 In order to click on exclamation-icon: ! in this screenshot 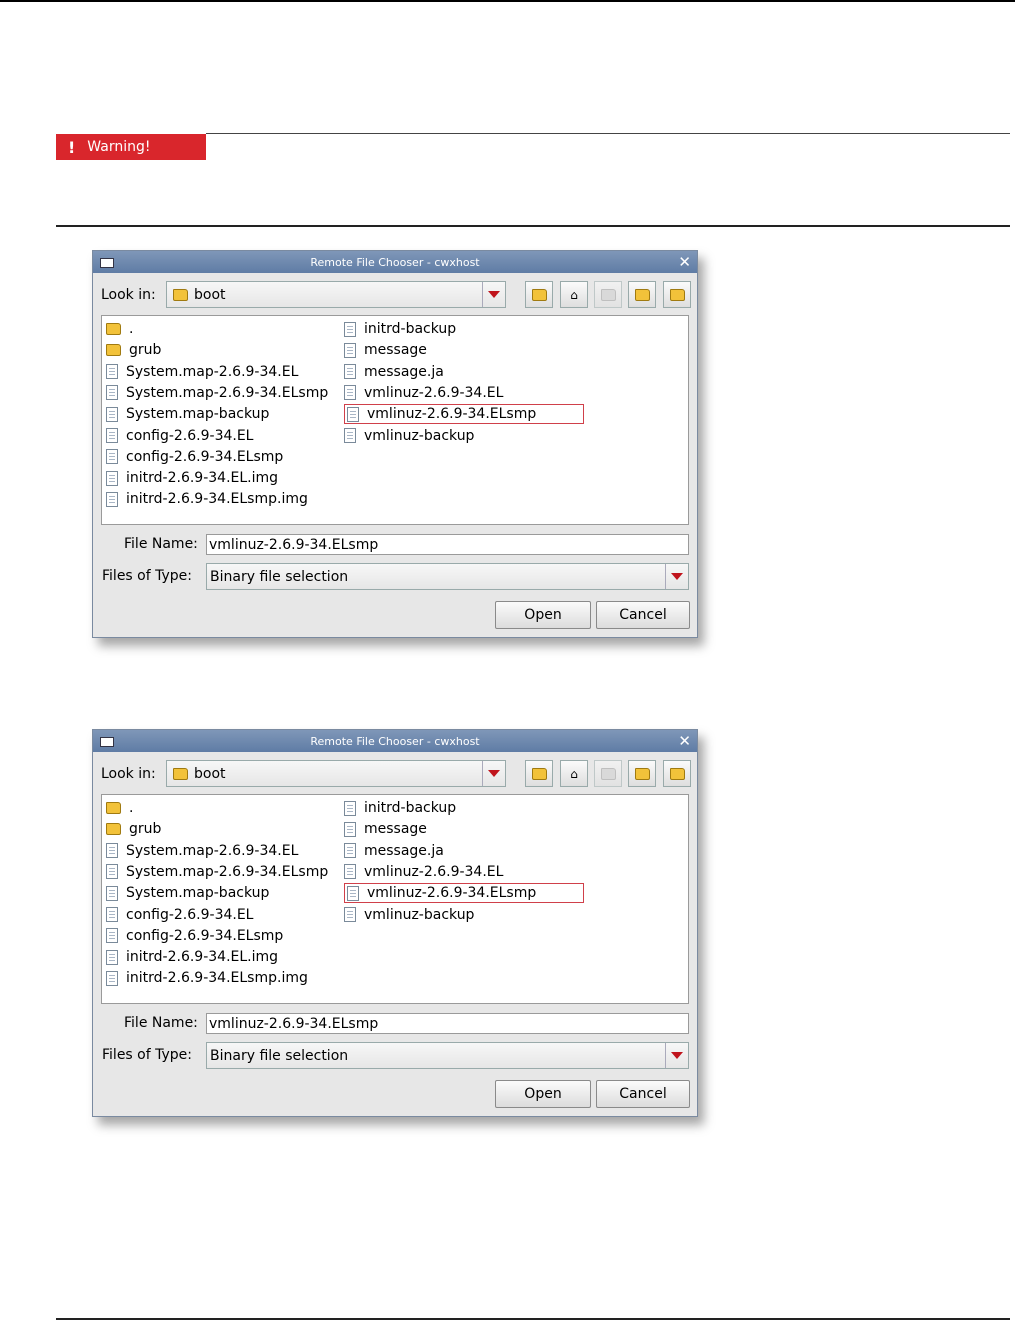, I will do `click(72, 147)`.